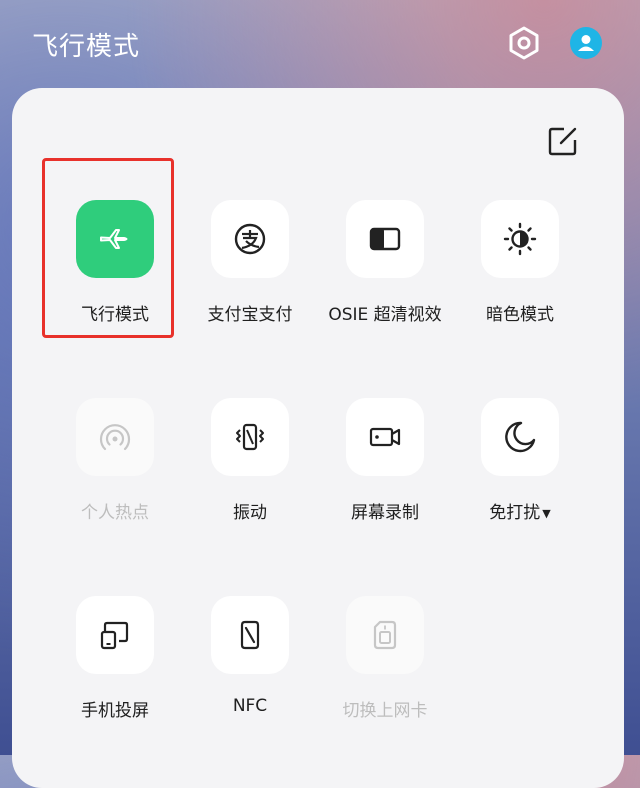  I want to click on do-not-disturb-toggle, so click(520, 437).